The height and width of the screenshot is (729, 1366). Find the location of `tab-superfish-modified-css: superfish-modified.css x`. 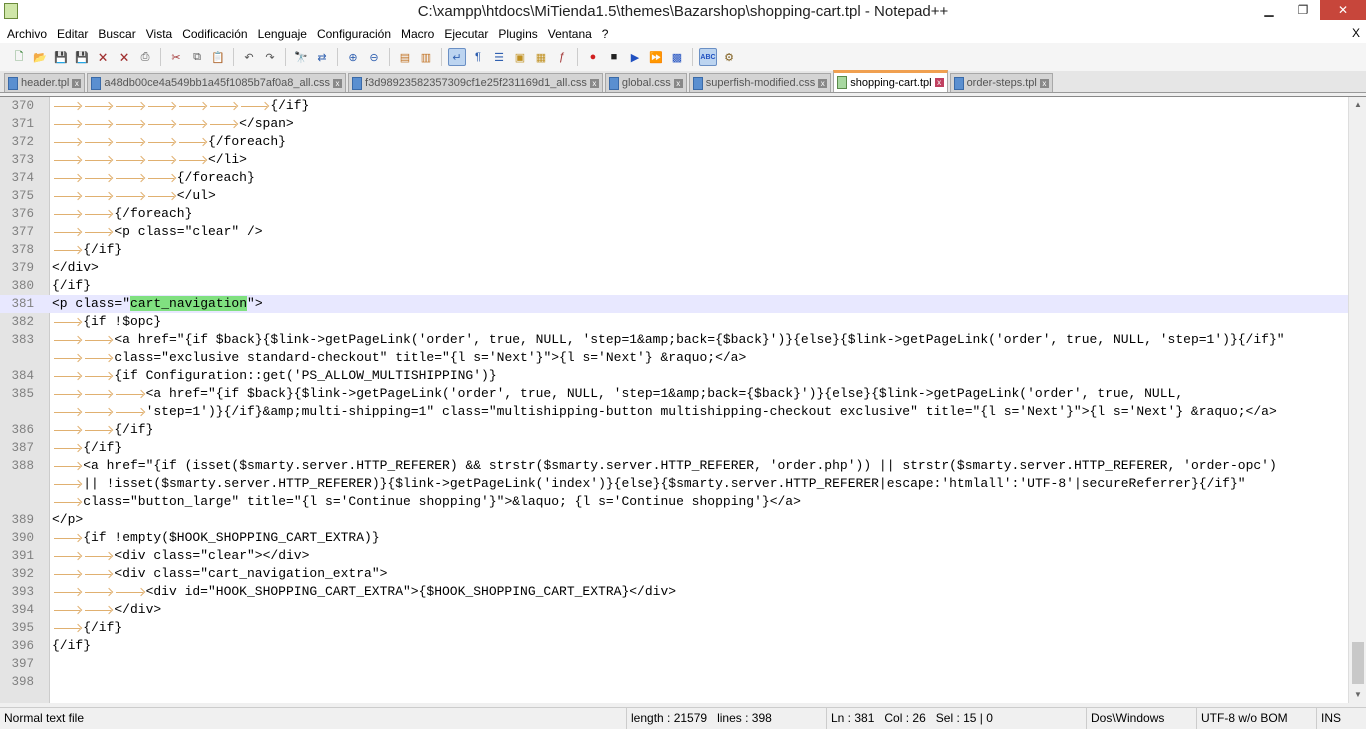

tab-superfish-modified-css: superfish-modified.css x is located at coordinates (760, 82).